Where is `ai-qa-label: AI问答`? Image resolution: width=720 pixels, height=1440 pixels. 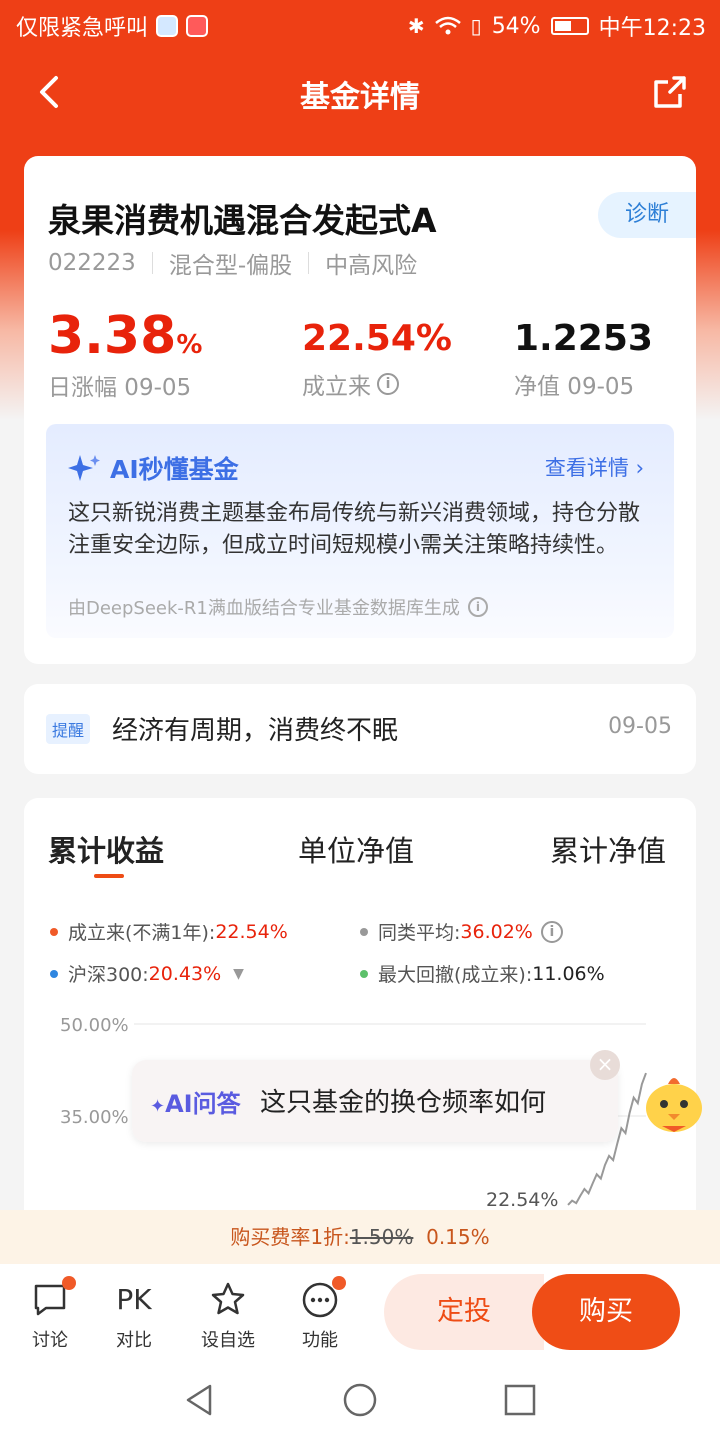 ai-qa-label: AI问答 is located at coordinates (203, 1104).